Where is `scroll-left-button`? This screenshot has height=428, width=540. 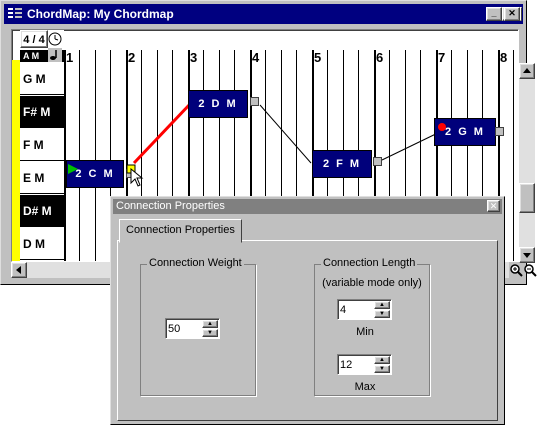 scroll-left-button is located at coordinates (19, 270).